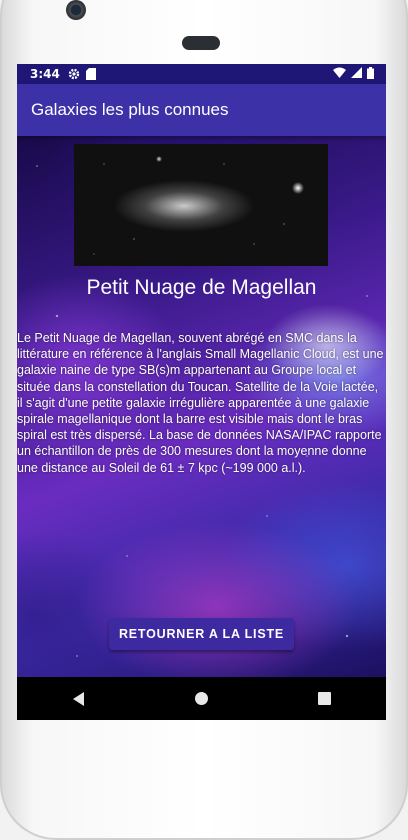  I want to click on back-icon, so click(78, 698).